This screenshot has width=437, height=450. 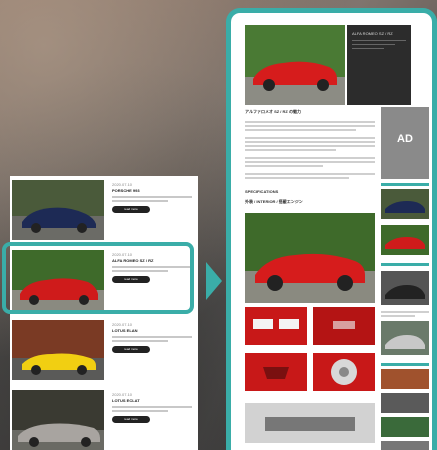 I want to click on list-item: 2020.07.10 LOTUS ECLAT read more, so click(x=104, y=419).